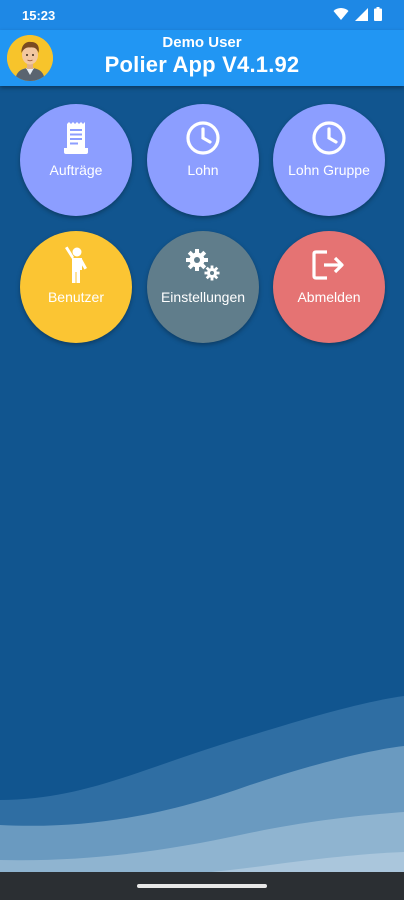 This screenshot has height=900, width=404. Describe the element at coordinates (39, 15) in the screenshot. I see `status-time: 15:23` at that location.